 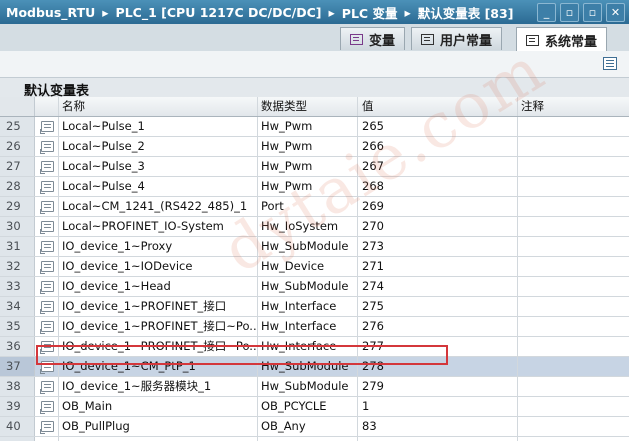 I want to click on constant-value: 265, so click(x=438, y=126).